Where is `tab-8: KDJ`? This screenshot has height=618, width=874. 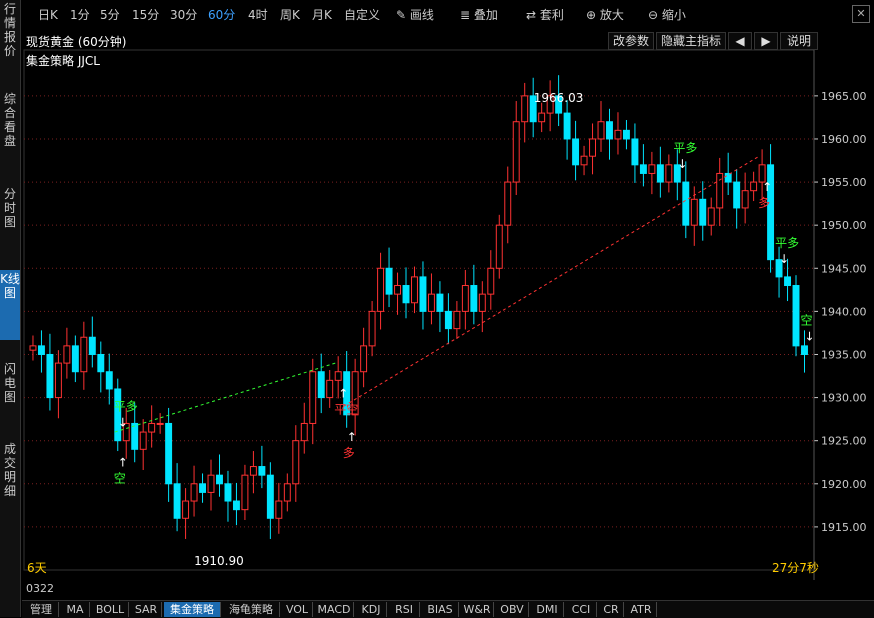
tab-8: KDJ is located at coordinates (371, 609).